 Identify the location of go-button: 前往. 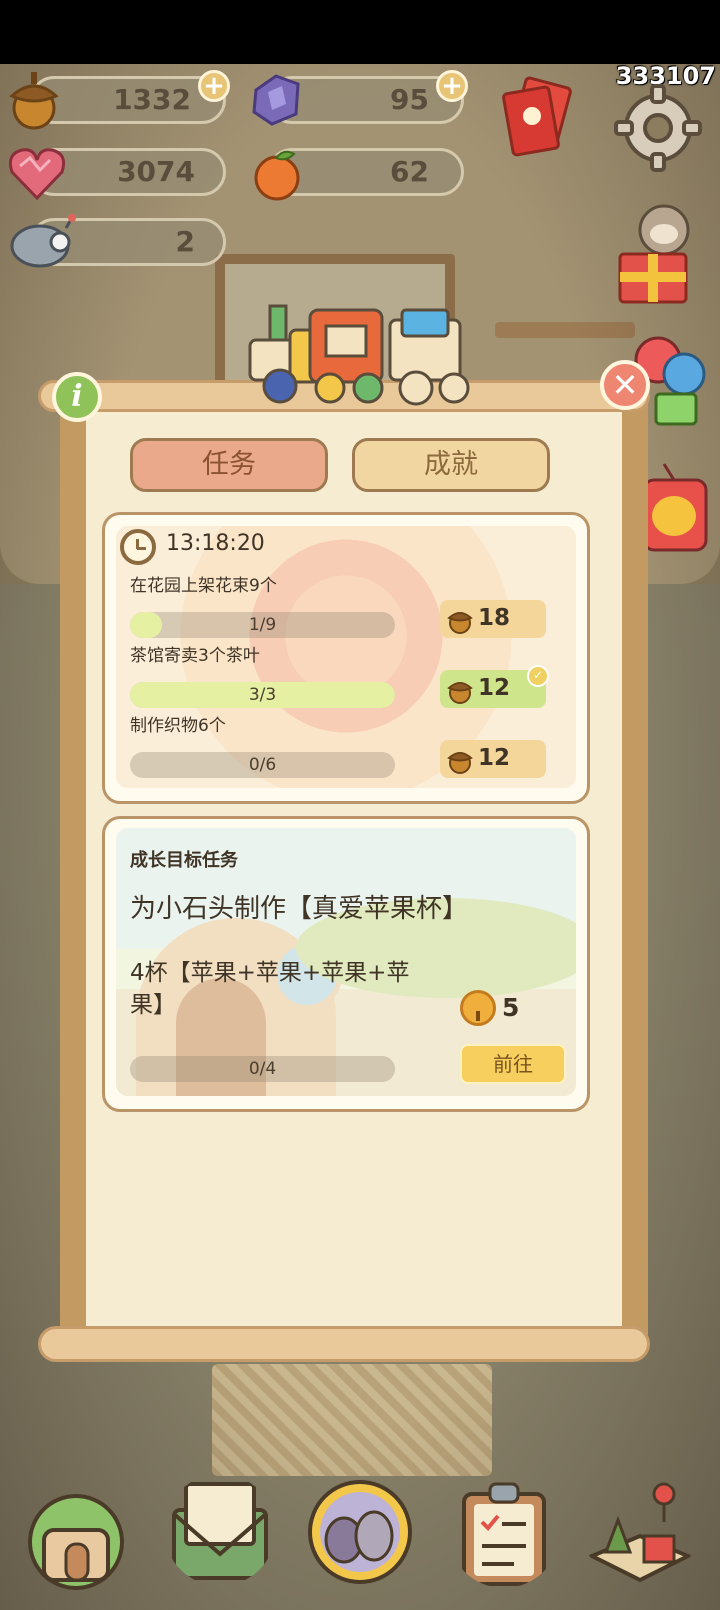
(513, 1064).